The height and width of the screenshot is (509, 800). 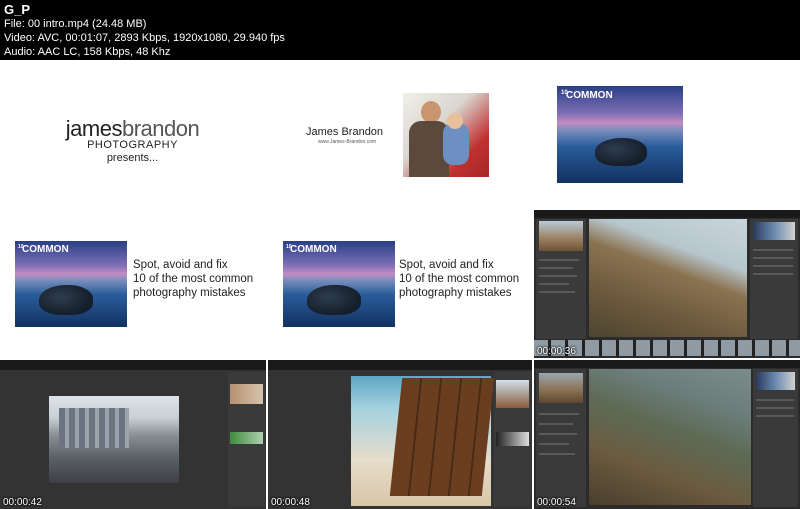 I want to click on frame-author: James Brandon www.James-Brandon.com, so click(x=400, y=134).